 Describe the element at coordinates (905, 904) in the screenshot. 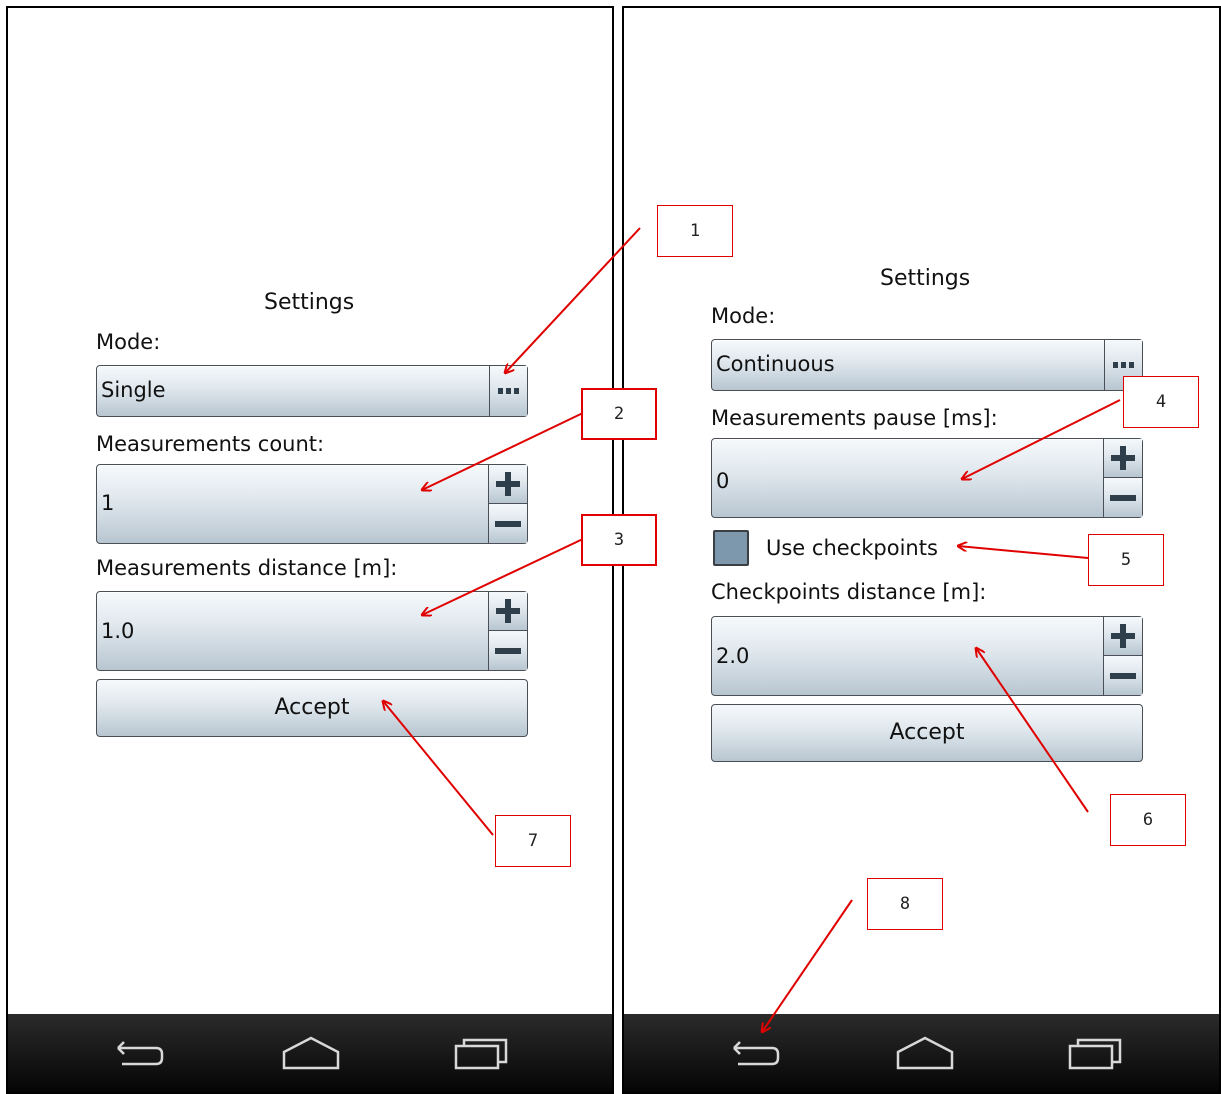

I see `callout-8: 8` at that location.